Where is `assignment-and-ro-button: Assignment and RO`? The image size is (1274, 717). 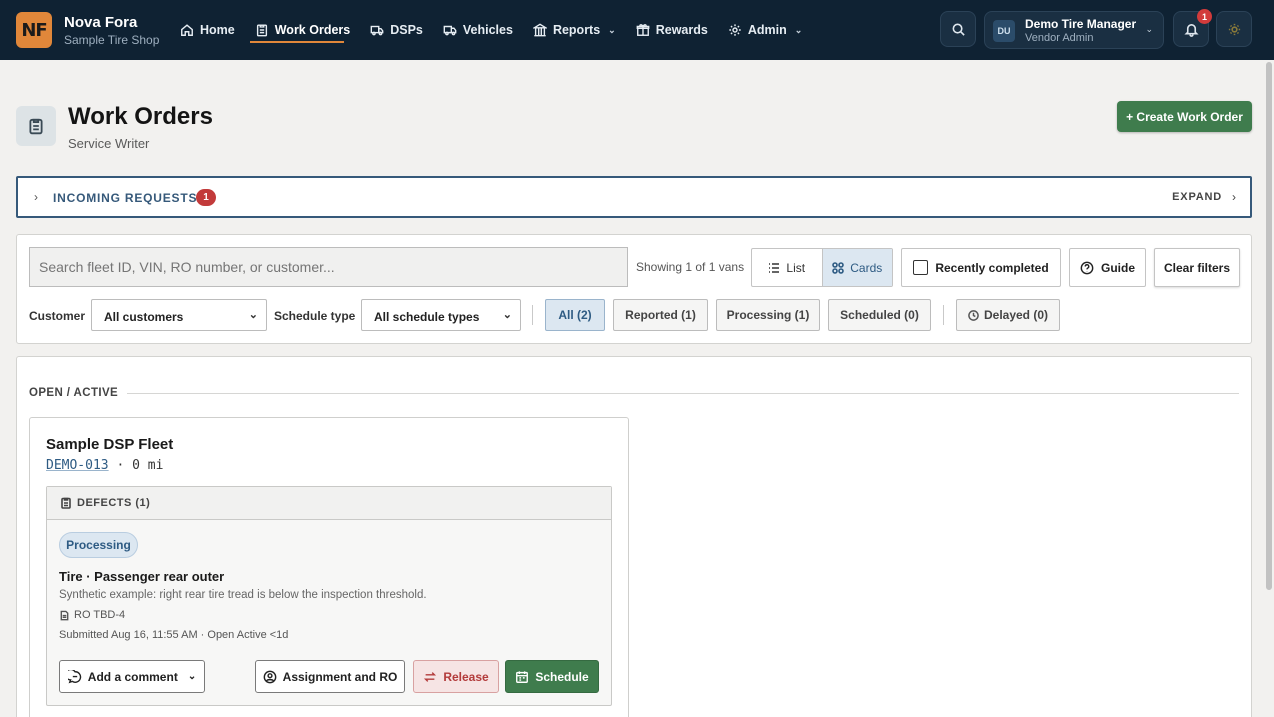 assignment-and-ro-button: Assignment and RO is located at coordinates (330, 676).